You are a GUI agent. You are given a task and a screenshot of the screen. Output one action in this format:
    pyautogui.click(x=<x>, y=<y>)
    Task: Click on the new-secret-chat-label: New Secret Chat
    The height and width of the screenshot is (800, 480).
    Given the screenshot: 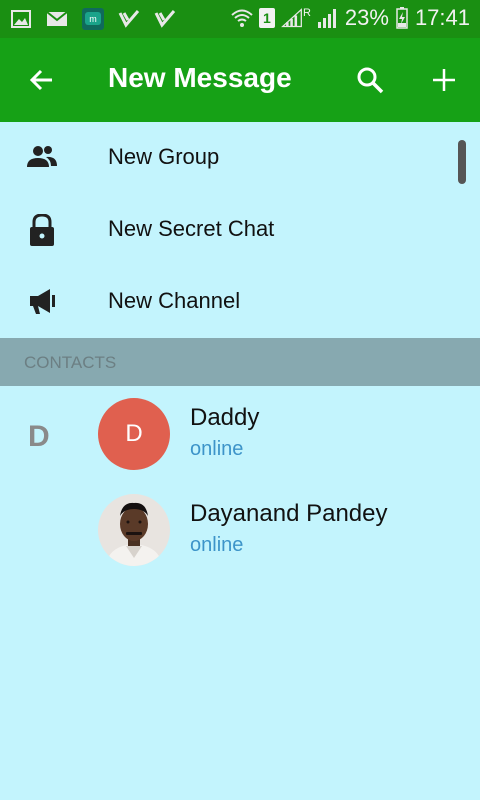 What is the action you would take?
    pyautogui.click(x=191, y=228)
    